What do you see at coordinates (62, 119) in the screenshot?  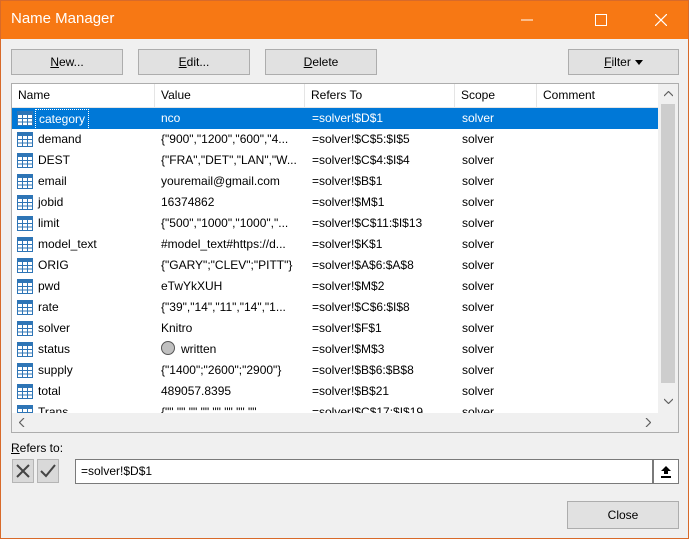 I see `name-cell: category` at bounding box center [62, 119].